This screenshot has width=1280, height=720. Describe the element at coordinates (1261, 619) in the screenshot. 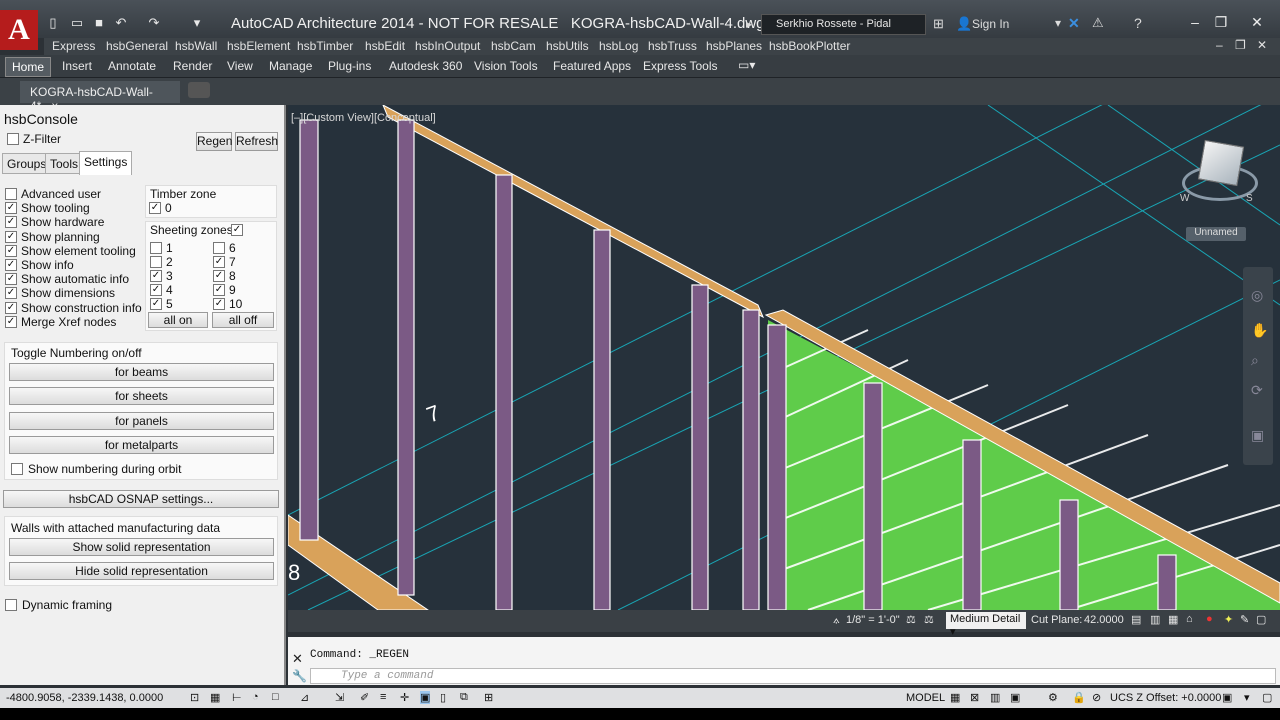

I see `fullscreen-icon: ▢` at that location.